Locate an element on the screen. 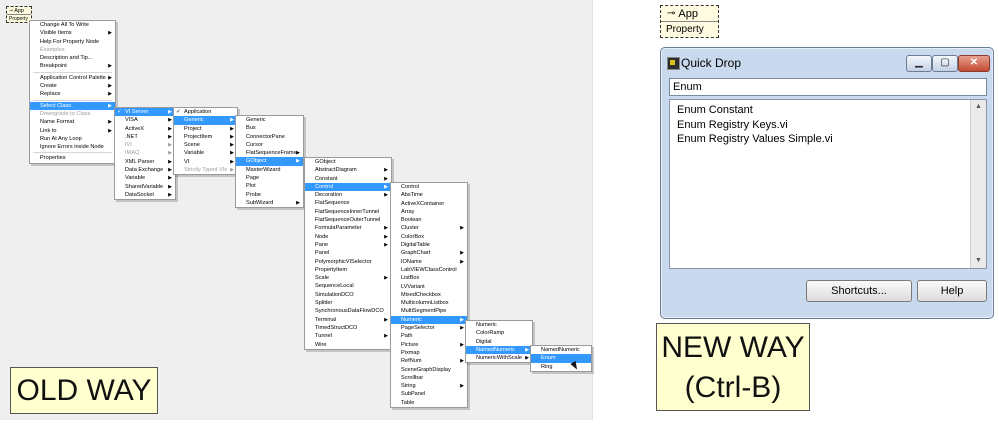  menu-item: Enum is located at coordinates (561, 358).